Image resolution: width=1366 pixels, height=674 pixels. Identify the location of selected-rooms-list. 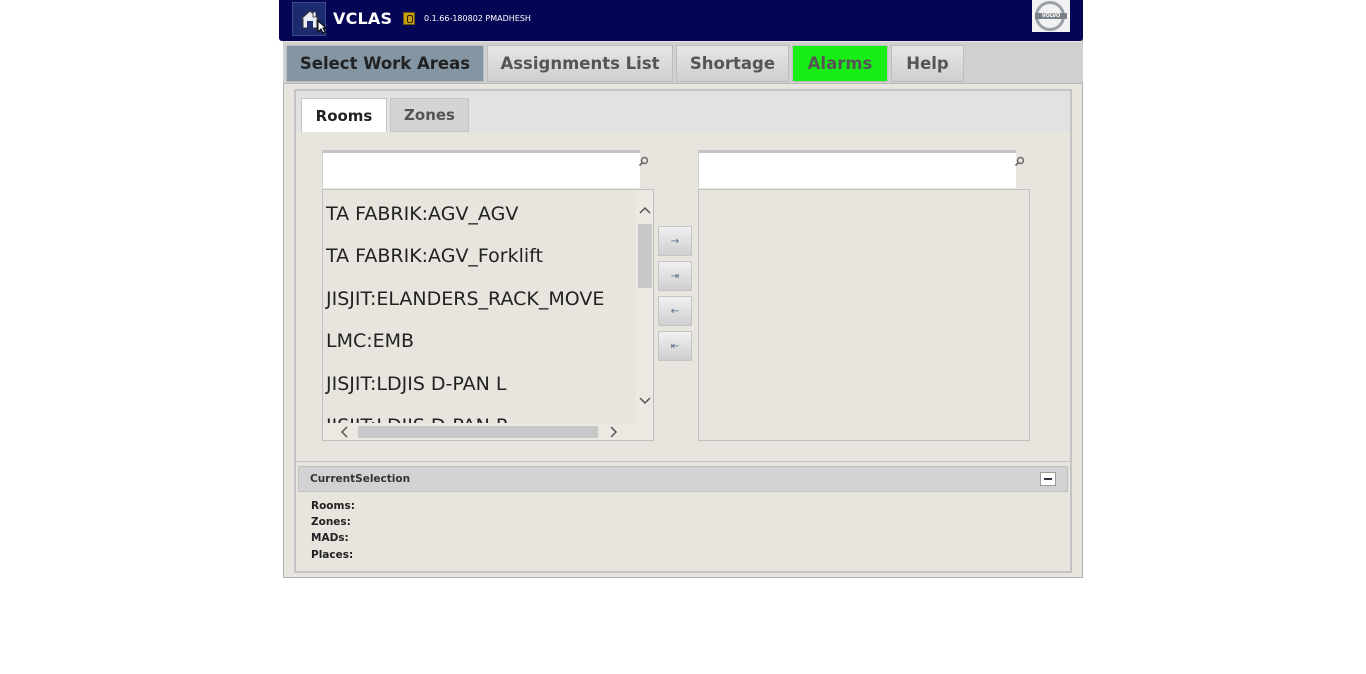
(864, 315).